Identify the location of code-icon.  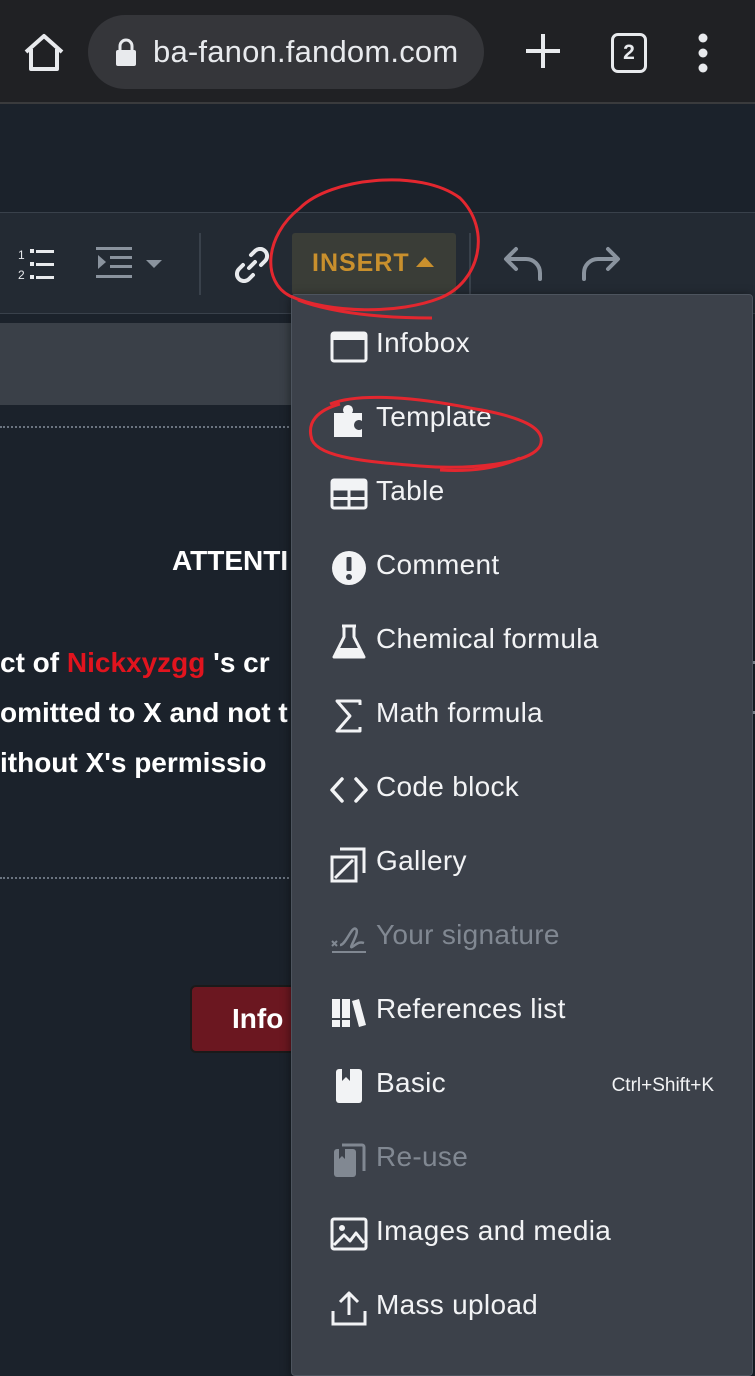
(349, 790).